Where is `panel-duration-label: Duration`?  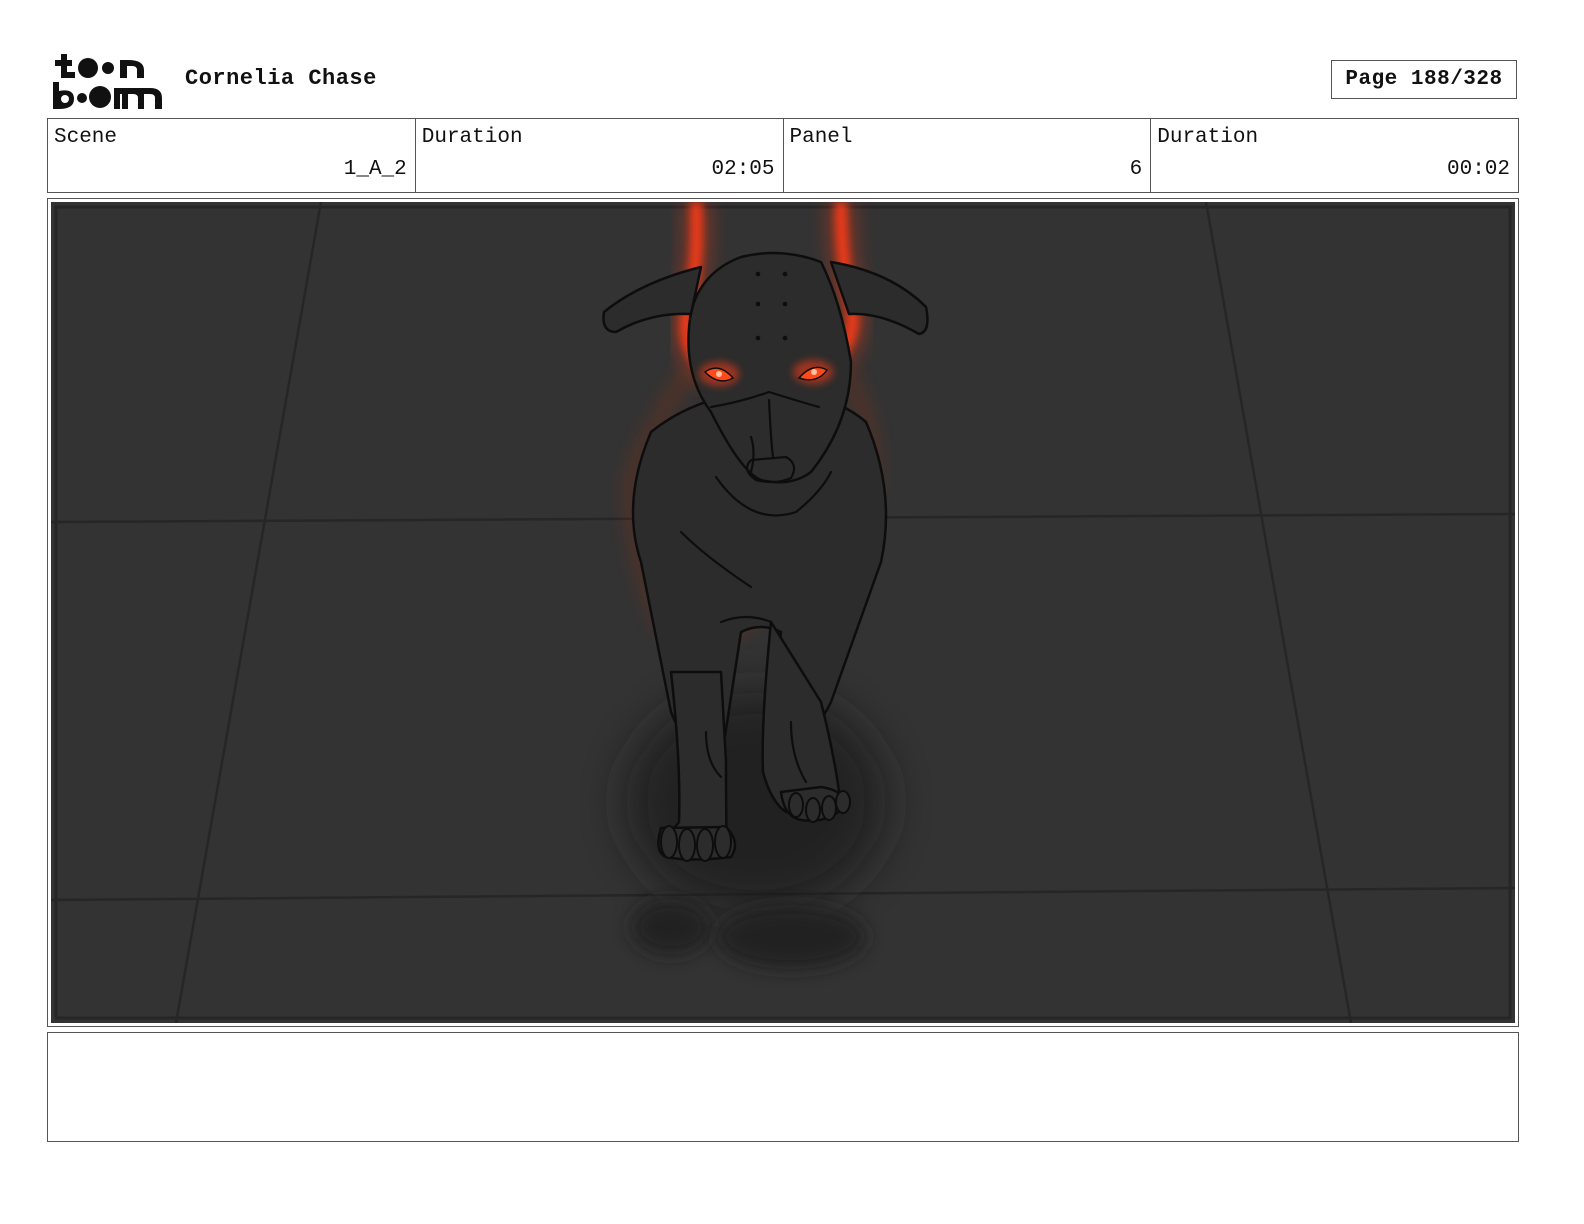 panel-duration-label: Duration is located at coordinates (1208, 137).